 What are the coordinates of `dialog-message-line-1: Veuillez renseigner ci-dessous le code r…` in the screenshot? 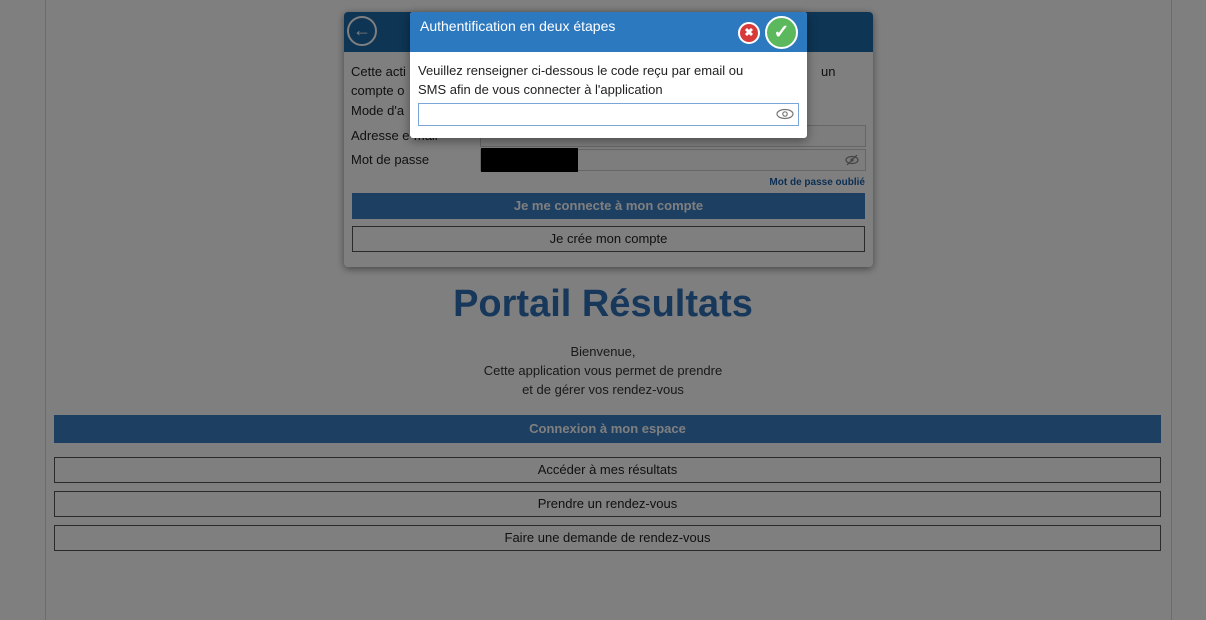 It's located at (581, 70).